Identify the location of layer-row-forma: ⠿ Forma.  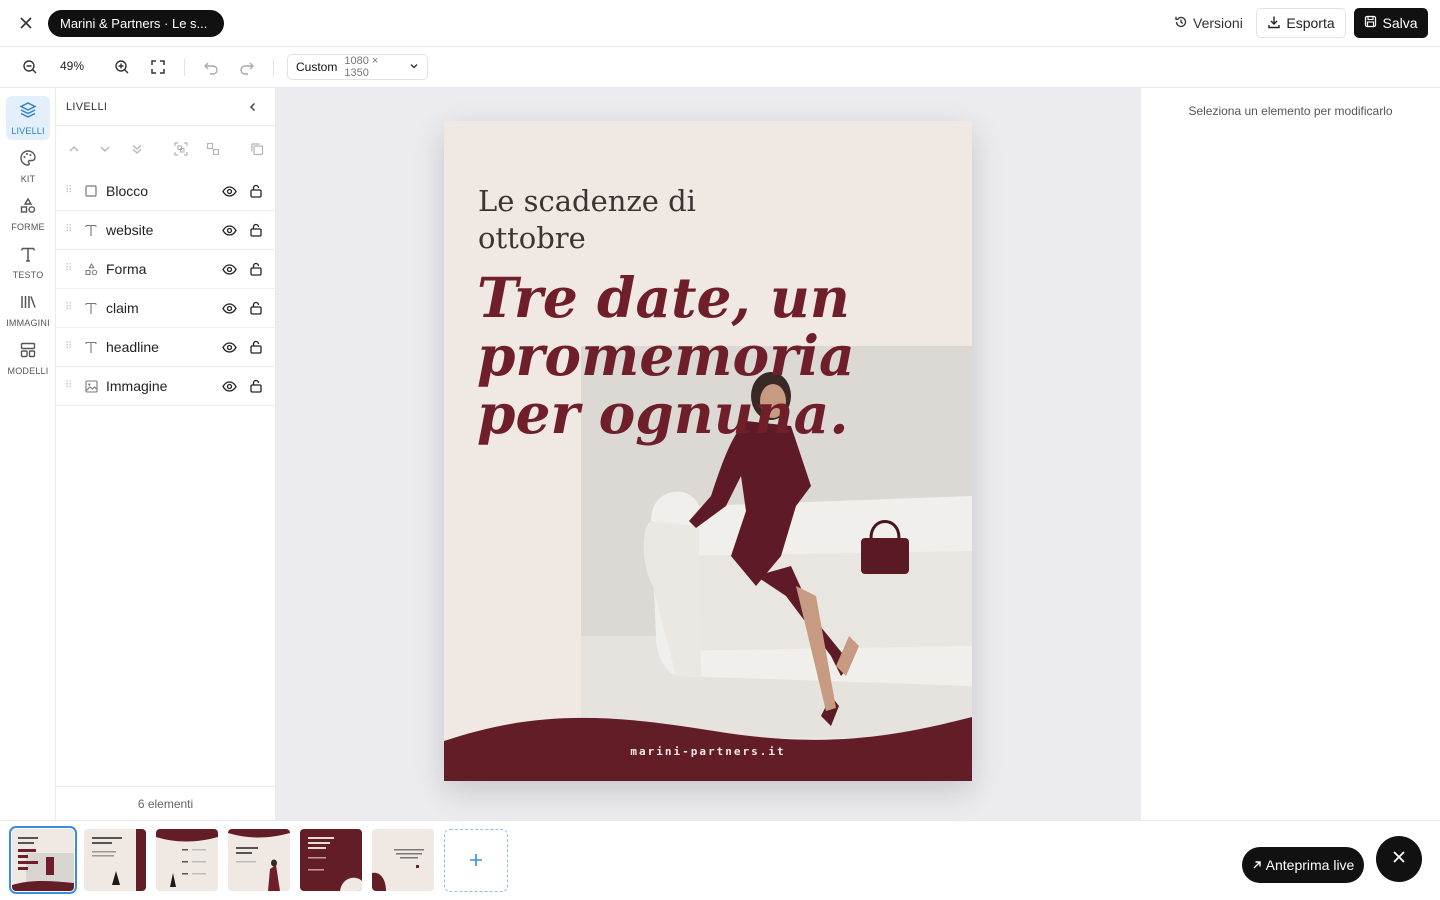
(165, 269).